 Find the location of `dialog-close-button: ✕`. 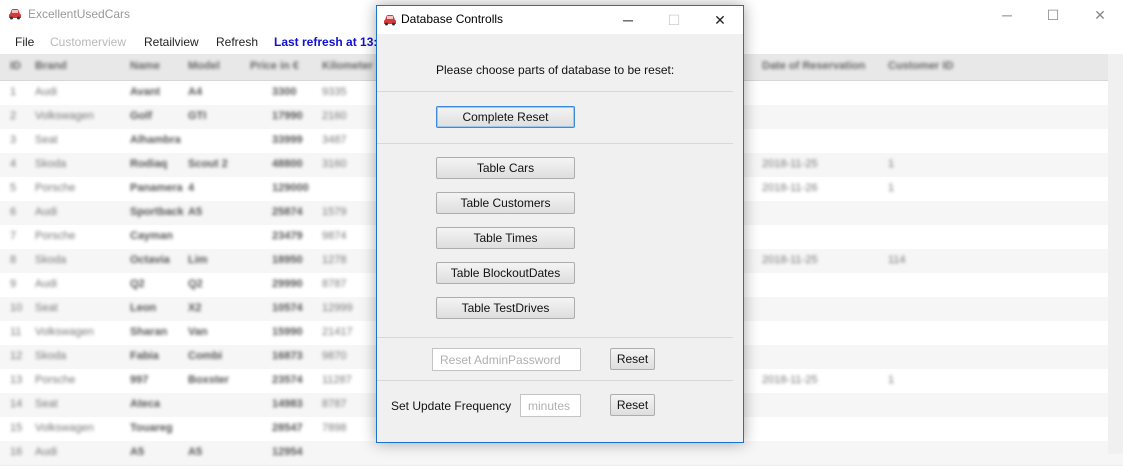

dialog-close-button: ✕ is located at coordinates (720, 20).